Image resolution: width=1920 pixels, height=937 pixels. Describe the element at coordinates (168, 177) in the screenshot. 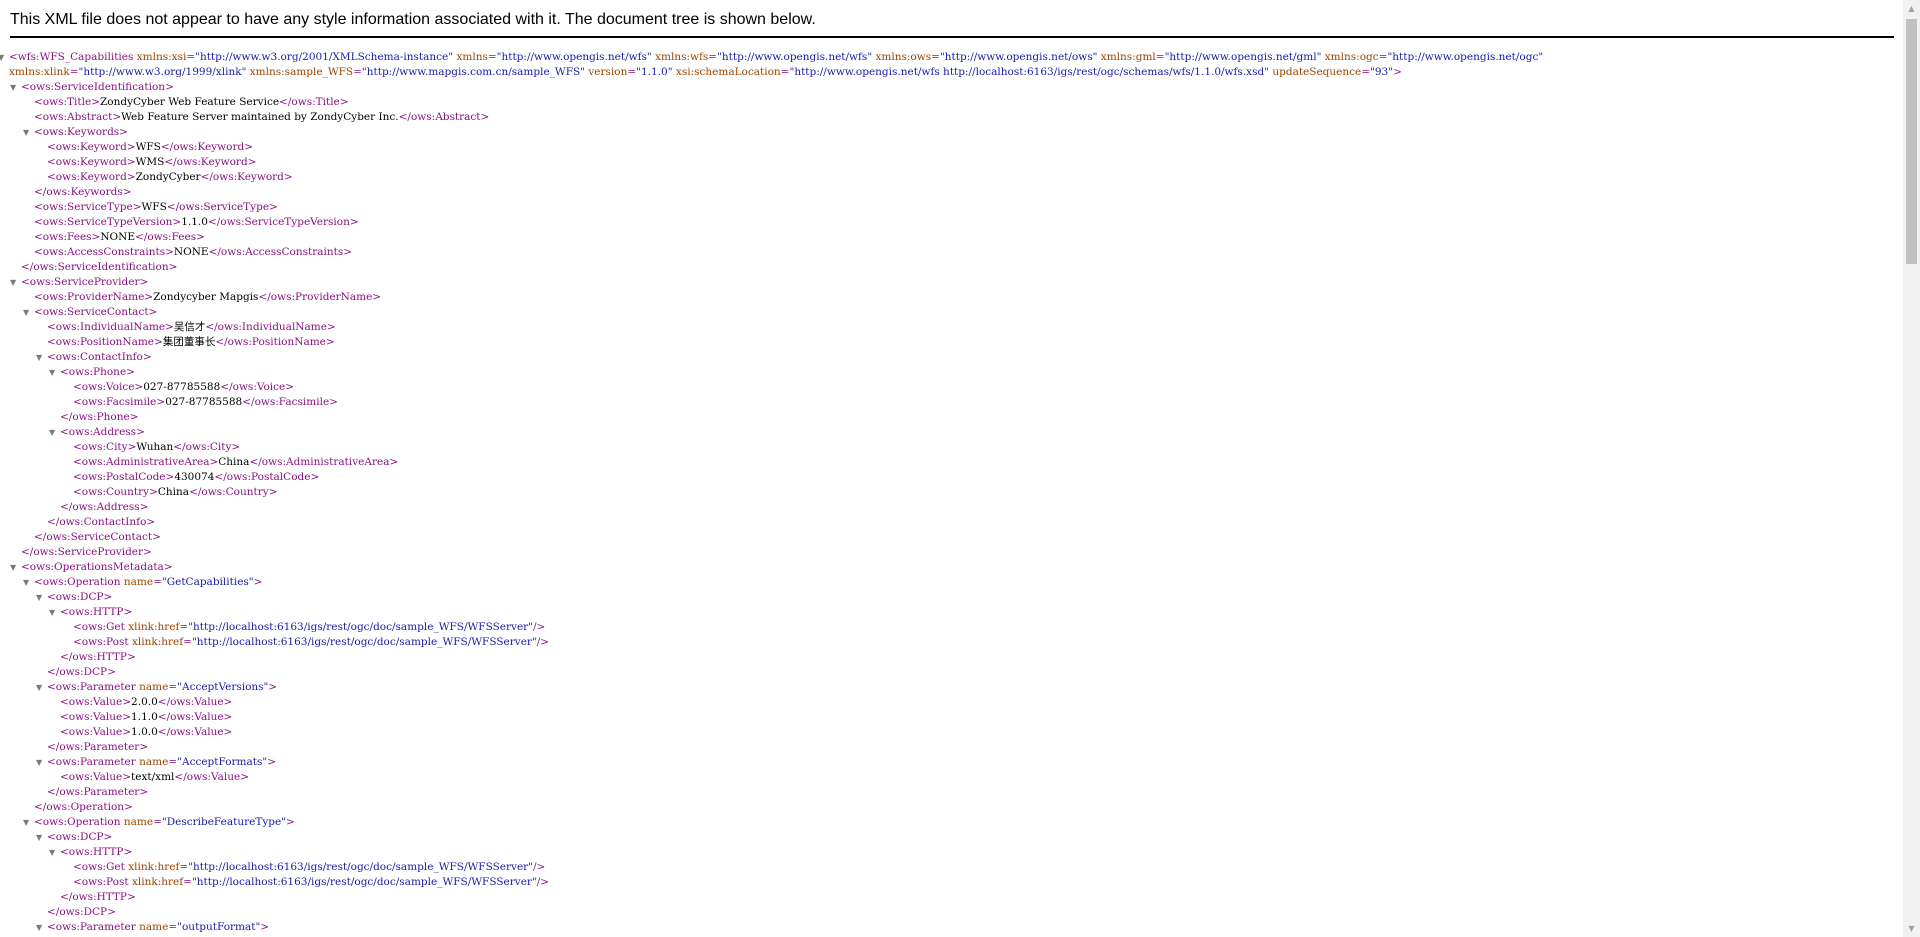

I see `xml-text-value: ZondyCyber` at that location.